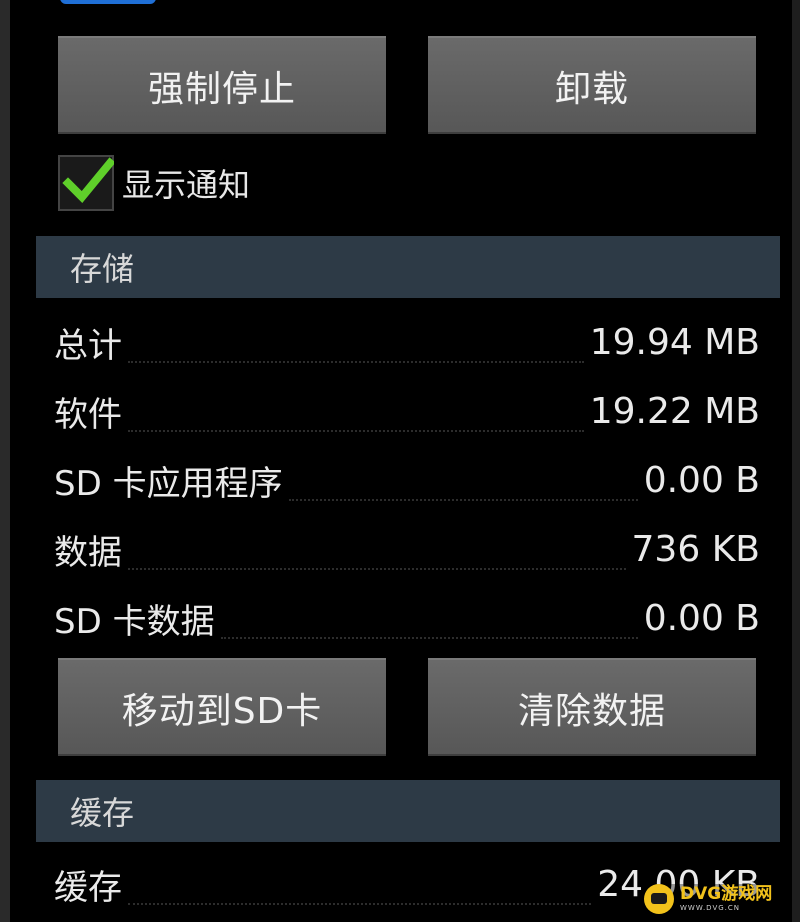 The width and height of the screenshot is (800, 922). Describe the element at coordinates (108, 2) in the screenshot. I see `top-tab-indicator` at that location.